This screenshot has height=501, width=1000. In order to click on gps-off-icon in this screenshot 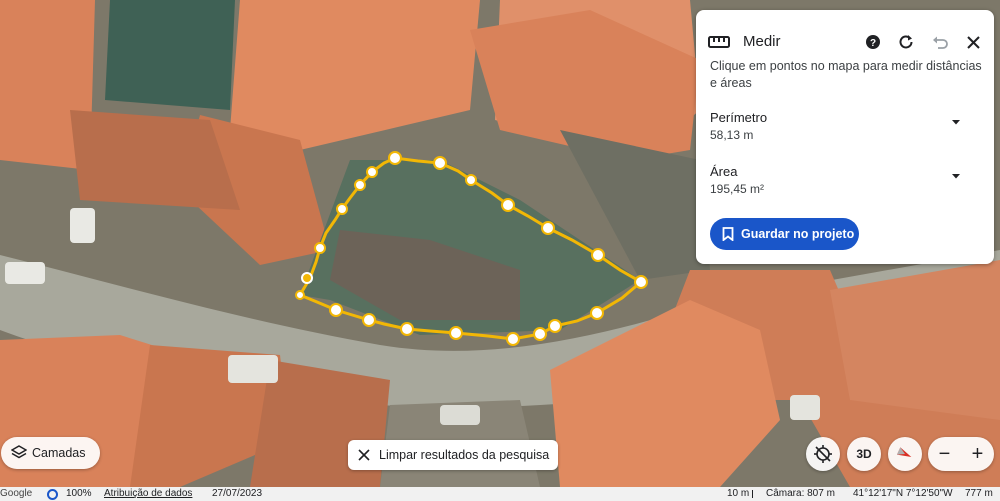, I will do `click(823, 454)`.